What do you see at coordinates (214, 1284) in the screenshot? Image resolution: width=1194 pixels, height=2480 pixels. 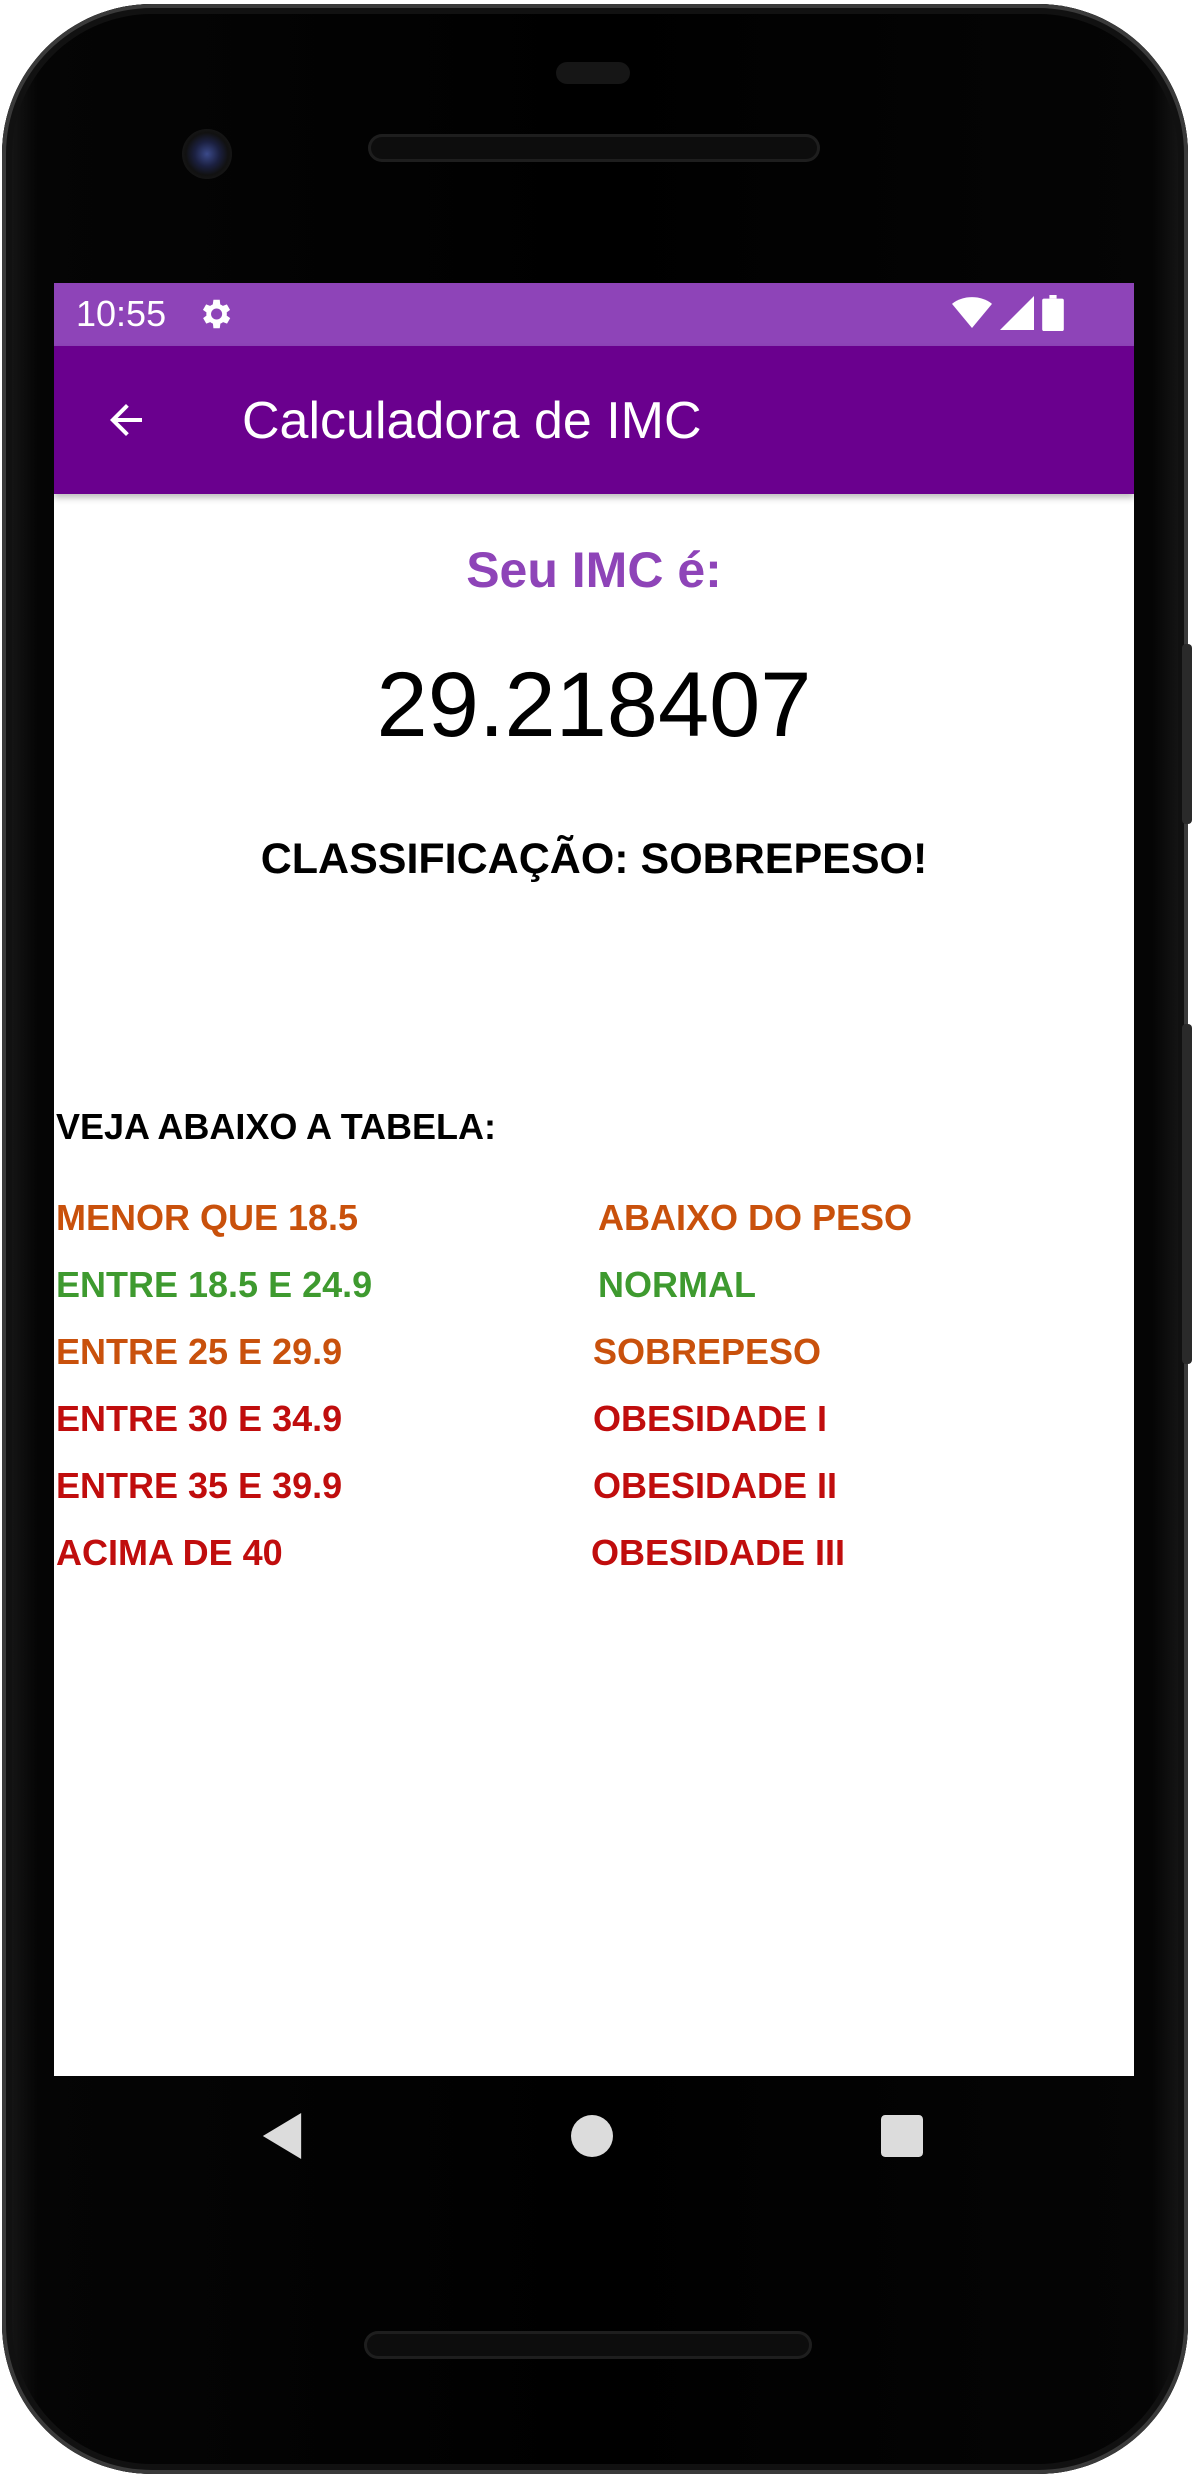 I see `range-text: ENTRE 18.5 E 24.9` at bounding box center [214, 1284].